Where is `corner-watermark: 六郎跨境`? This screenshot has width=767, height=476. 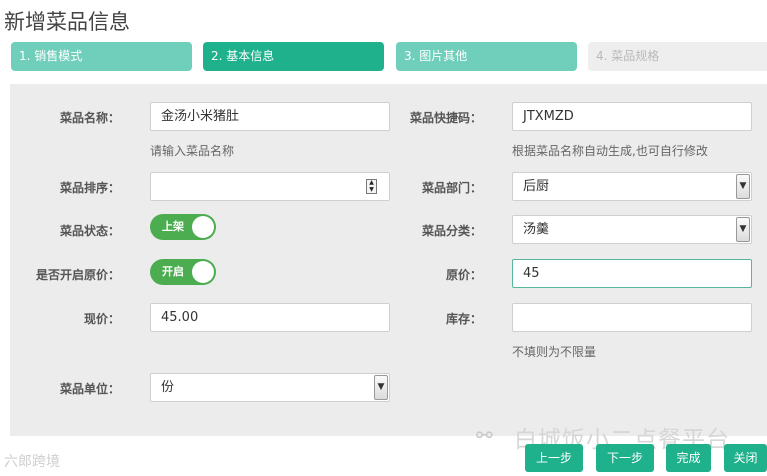 corner-watermark: 六郎跨境 is located at coordinates (32, 462).